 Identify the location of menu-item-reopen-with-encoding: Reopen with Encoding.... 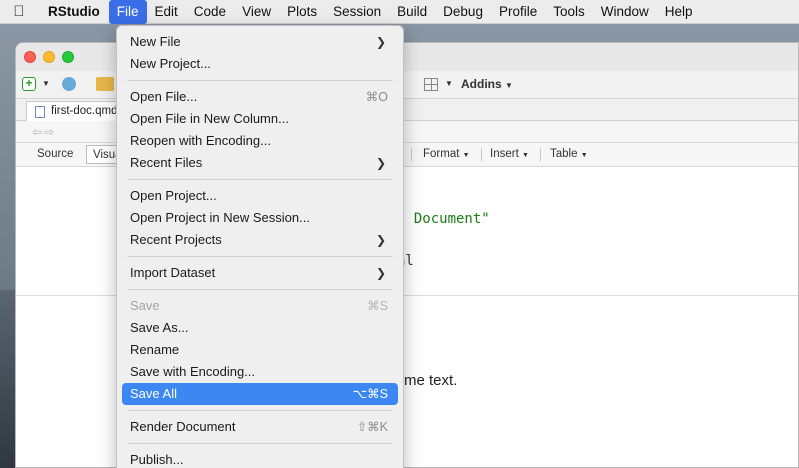
(260, 141).